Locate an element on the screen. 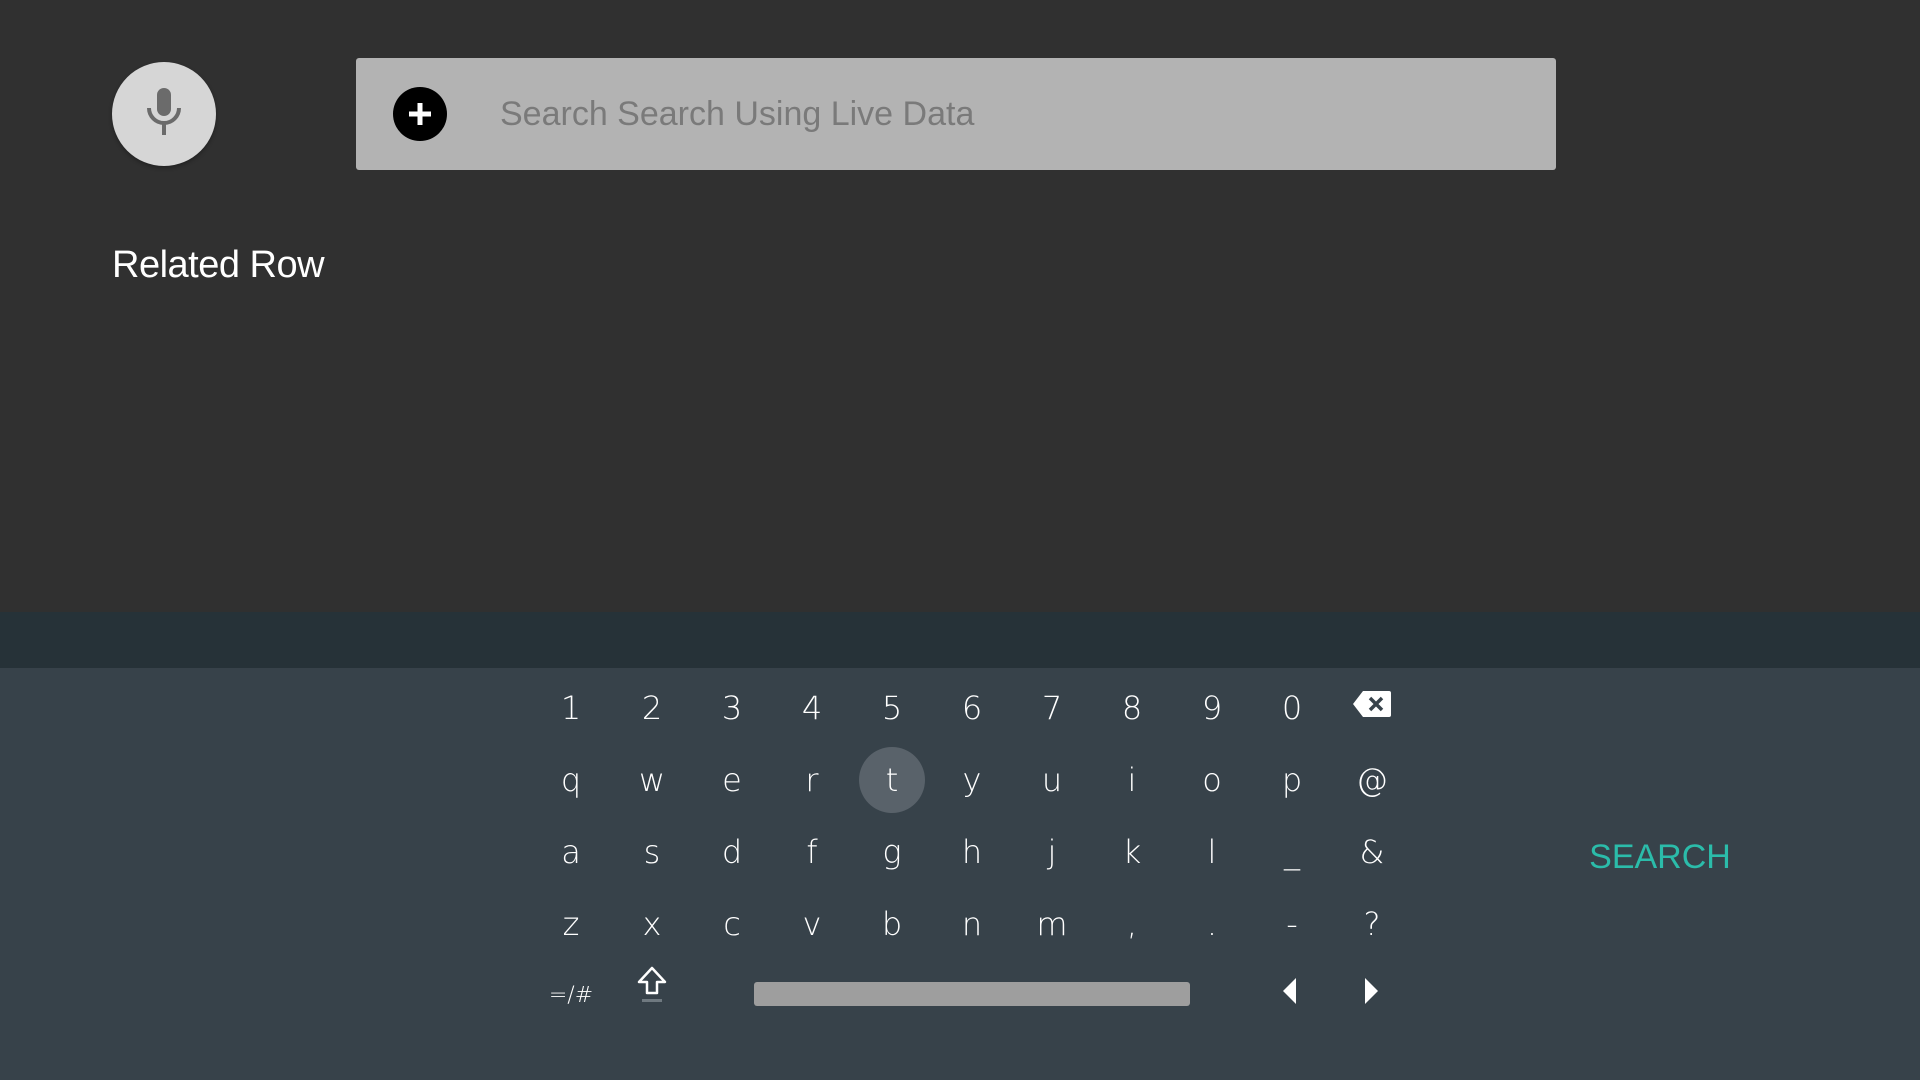  backspace-icon is located at coordinates (1372, 708).